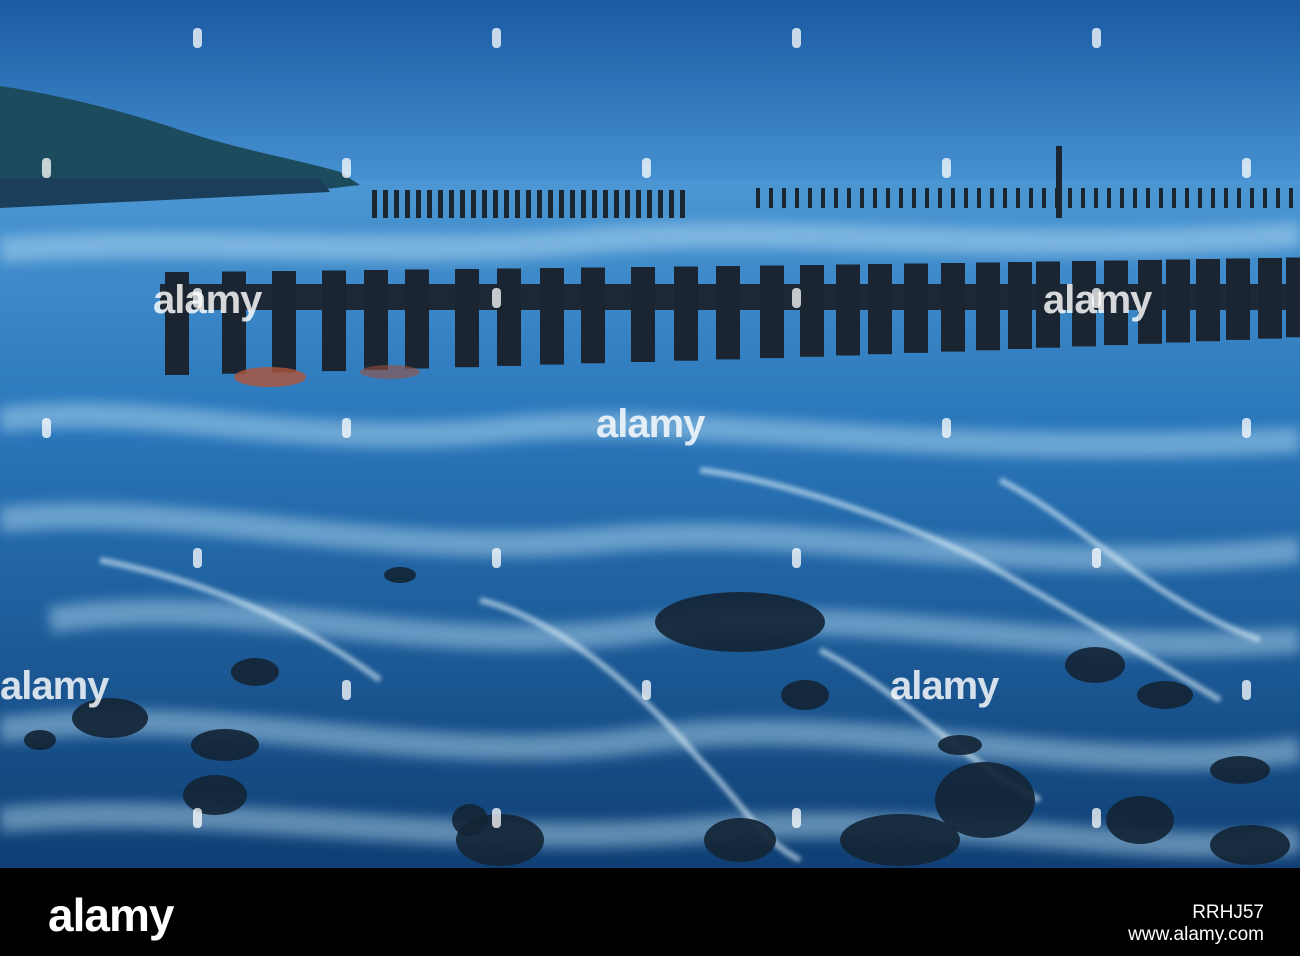 This screenshot has width=1300, height=956. What do you see at coordinates (650, 912) in the screenshot?
I see `footer-bar: alamy RRHJ57 www.alamy.com` at bounding box center [650, 912].